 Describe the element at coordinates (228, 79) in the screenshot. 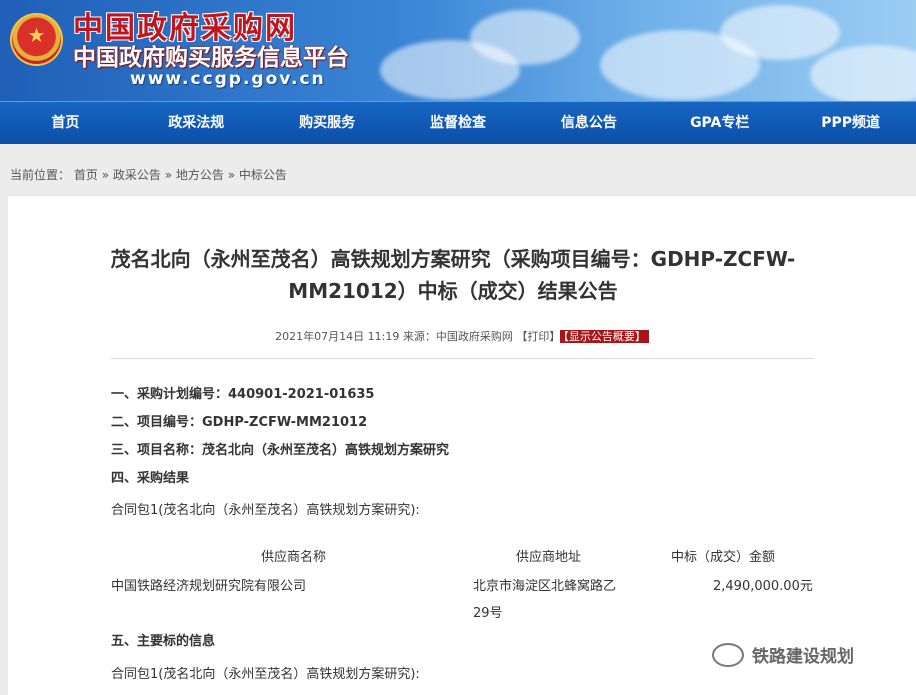

I see `site-url: www.ccgp.gov.cn` at that location.